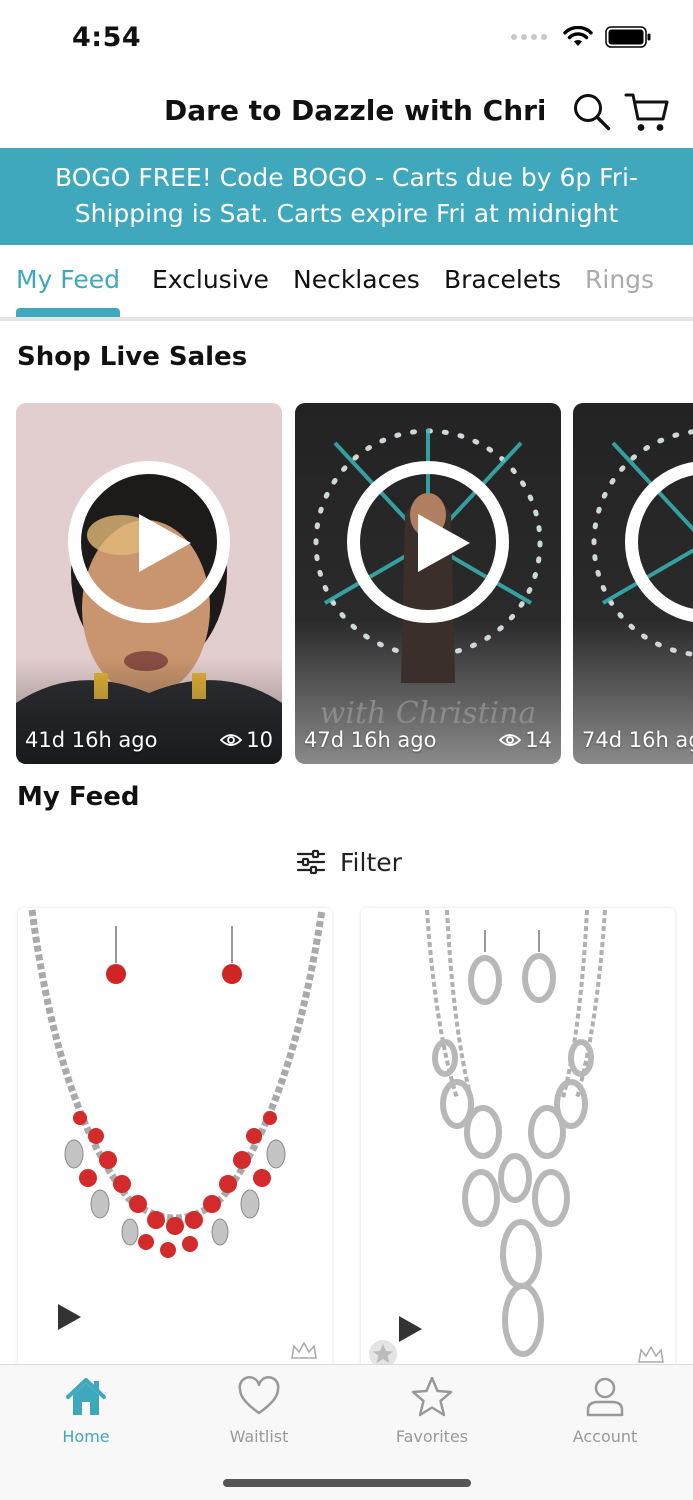 The height and width of the screenshot is (1500, 693). Describe the element at coordinates (619, 279) in the screenshot. I see `tab-rings: Rings` at that location.